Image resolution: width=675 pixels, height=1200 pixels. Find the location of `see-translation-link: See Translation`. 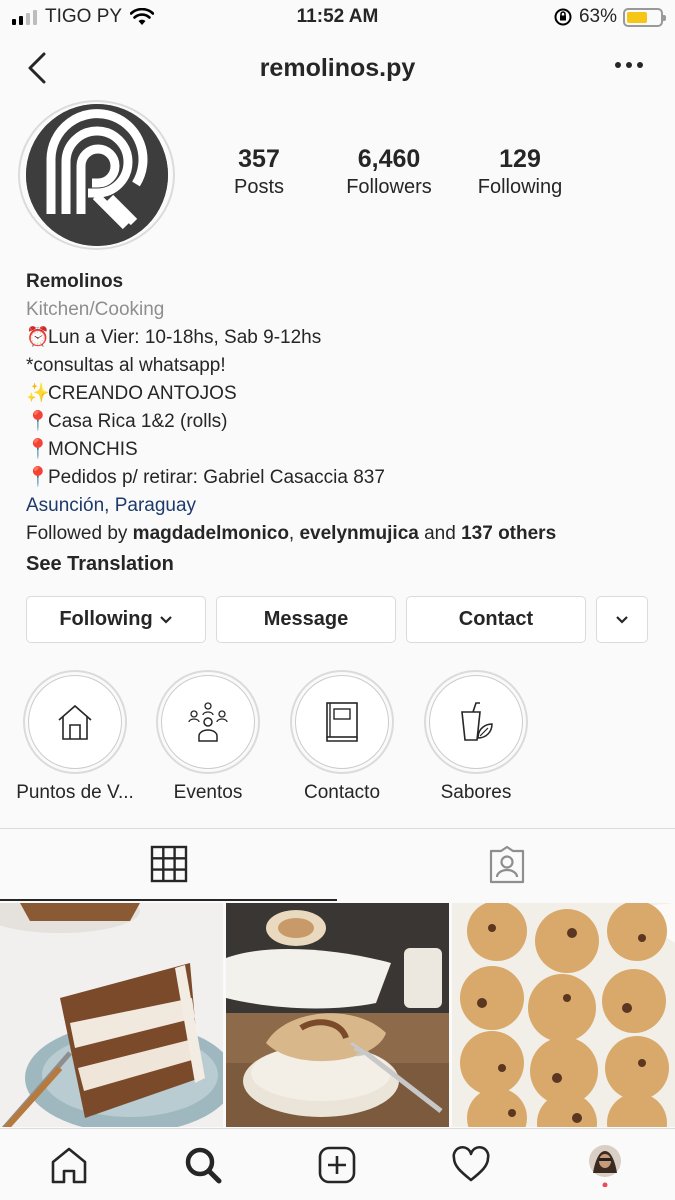

see-translation-link: See Translation is located at coordinates (341, 564).